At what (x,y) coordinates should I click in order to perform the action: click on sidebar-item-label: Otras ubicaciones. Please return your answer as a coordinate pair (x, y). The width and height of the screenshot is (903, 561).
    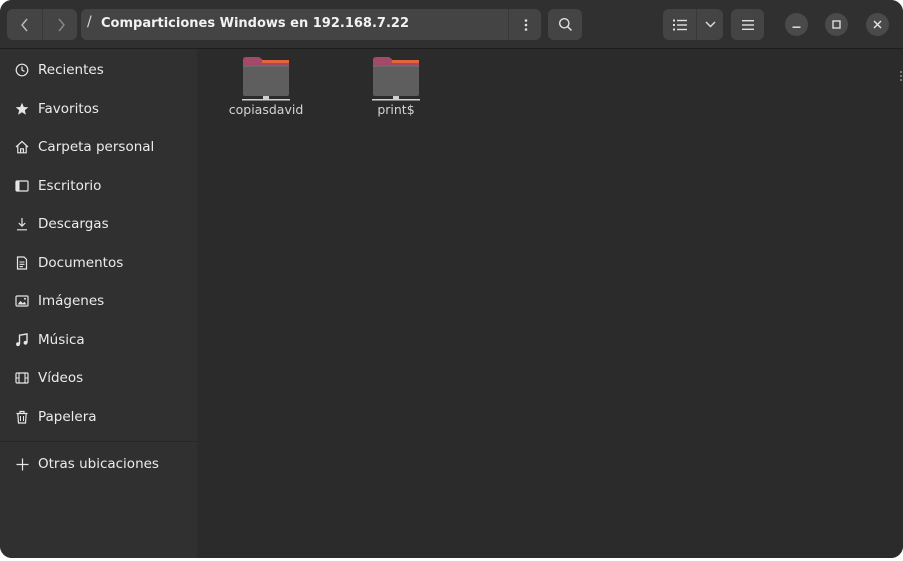
    Looking at the image, I should click on (98, 464).